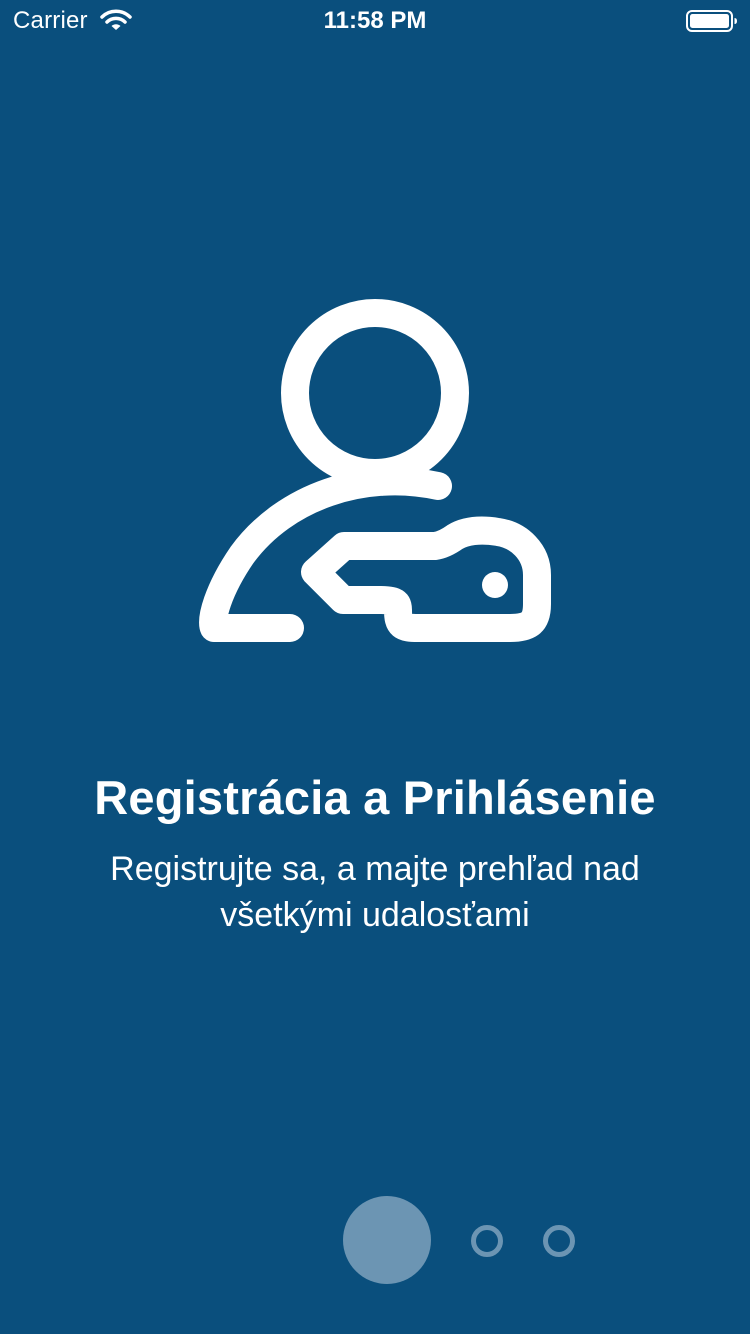 This screenshot has height=1334, width=750. What do you see at coordinates (375, 470) in the screenshot?
I see `user-key-icon` at bounding box center [375, 470].